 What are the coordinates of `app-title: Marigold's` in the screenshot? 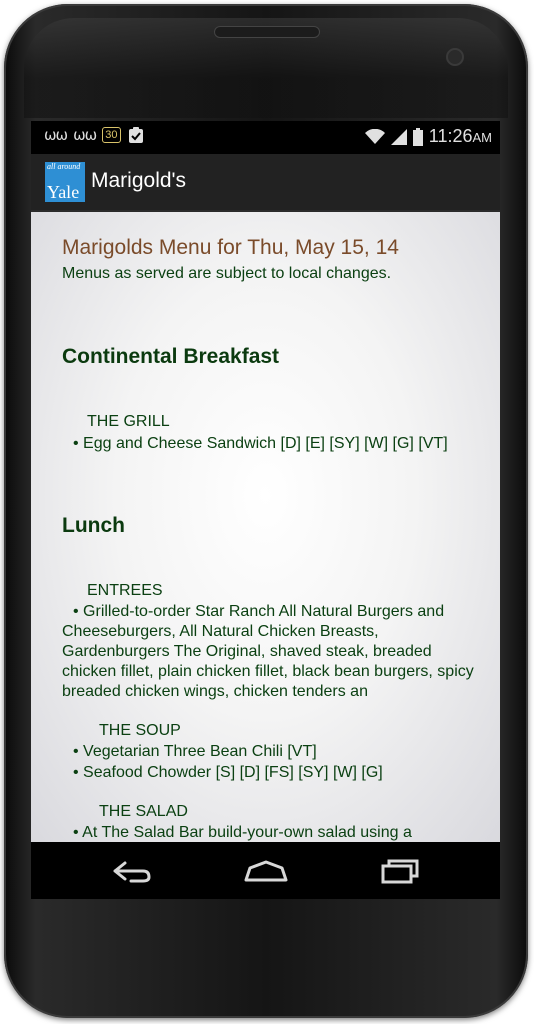 It's located at (139, 180).